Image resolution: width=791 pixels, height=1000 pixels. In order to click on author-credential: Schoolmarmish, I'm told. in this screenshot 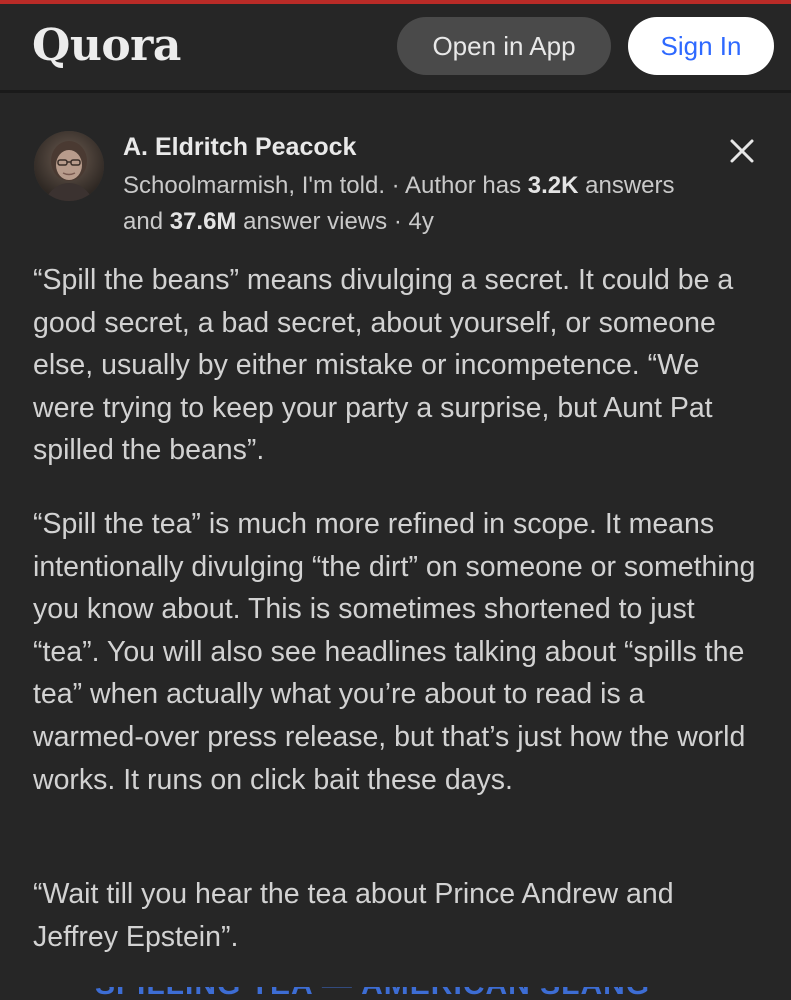, I will do `click(254, 185)`.